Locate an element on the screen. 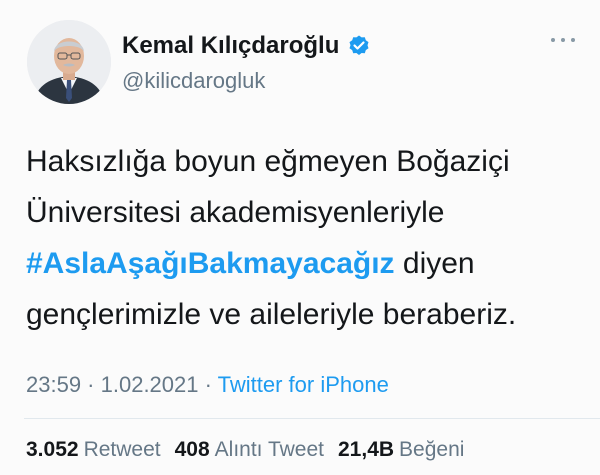  likes-label: Beğeni is located at coordinates (432, 449).